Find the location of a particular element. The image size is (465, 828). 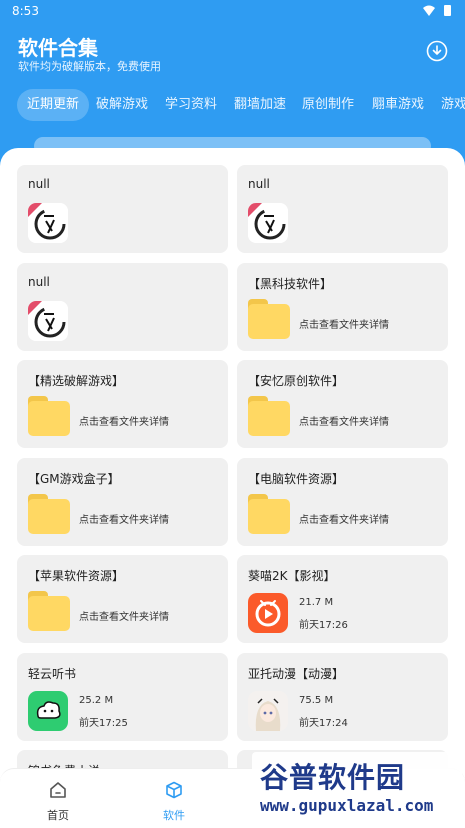

tab-cracked-games: 破解游戏 is located at coordinates (122, 105).